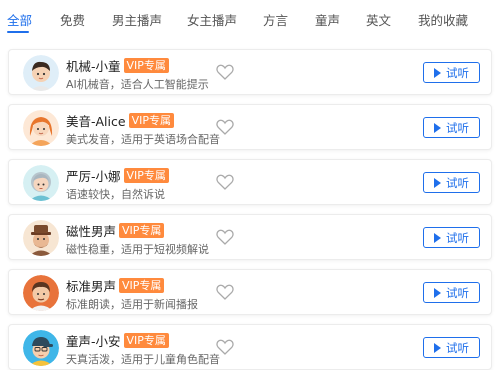 Image resolution: width=500 pixels, height=370 pixels. What do you see at coordinates (115, 194) in the screenshot?
I see `voice-description: 语速较快，自然诉说` at bounding box center [115, 194].